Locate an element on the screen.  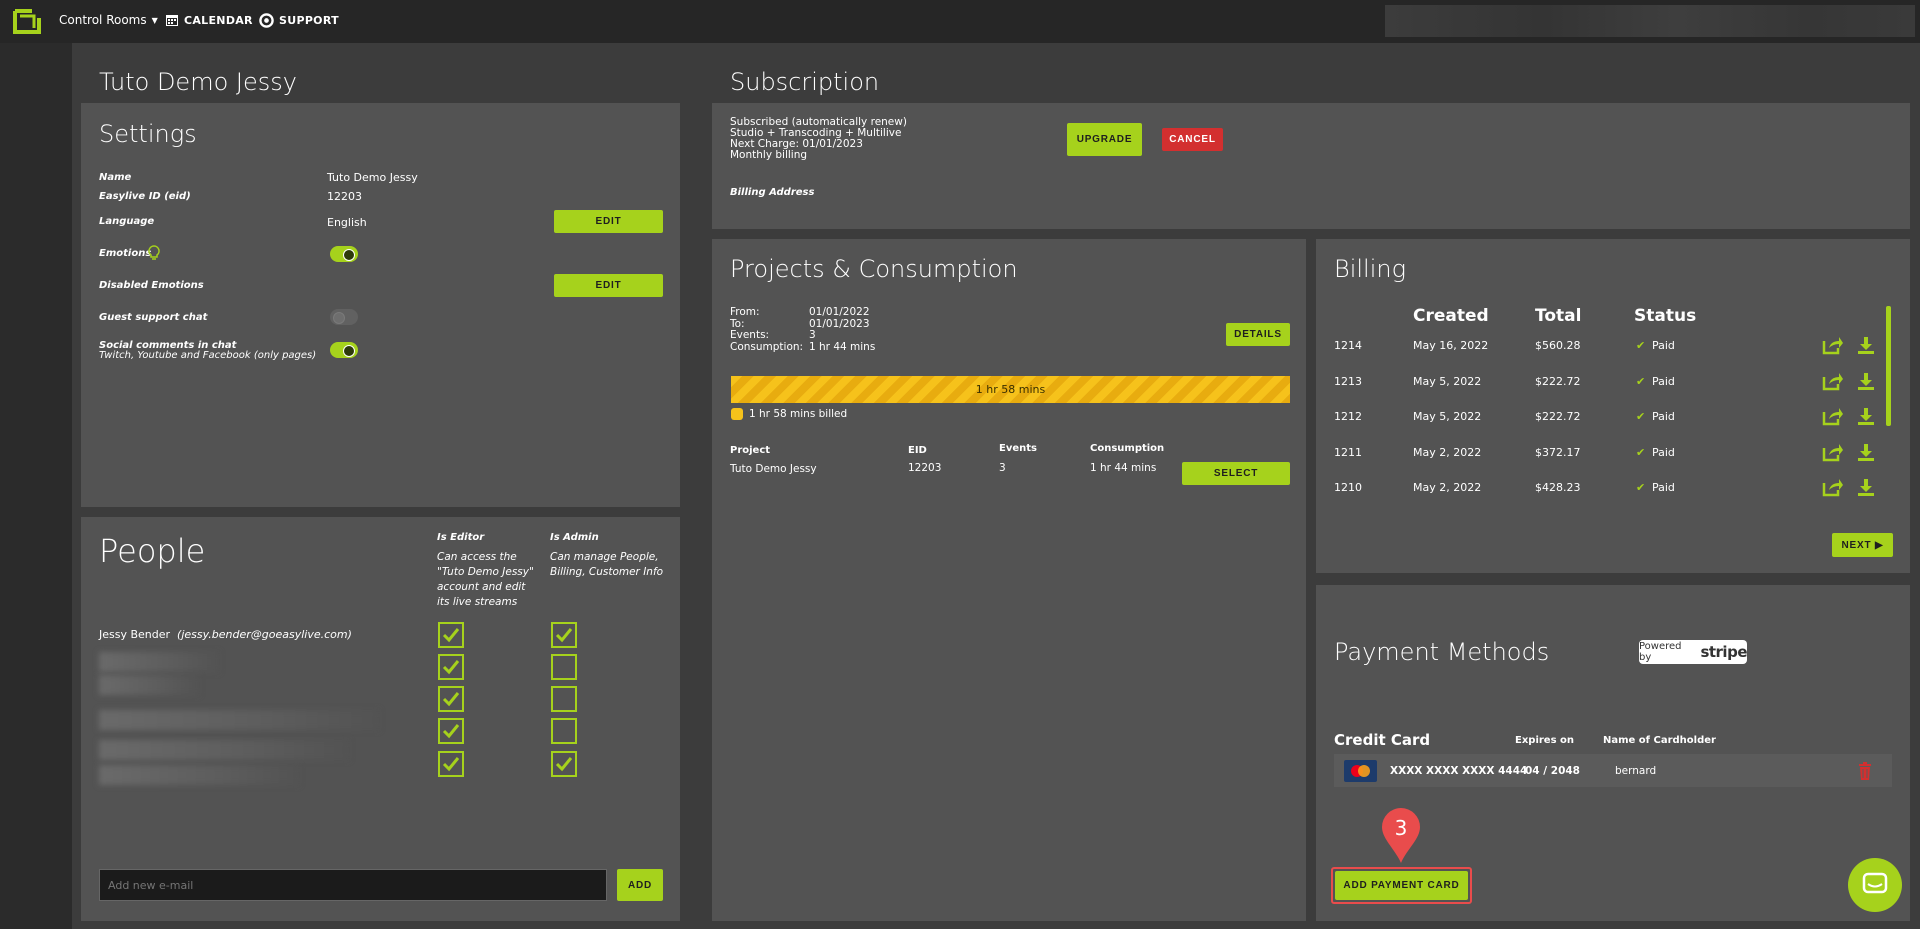
project-name-cell: Tuto Demo Jessy is located at coordinates (773, 469).